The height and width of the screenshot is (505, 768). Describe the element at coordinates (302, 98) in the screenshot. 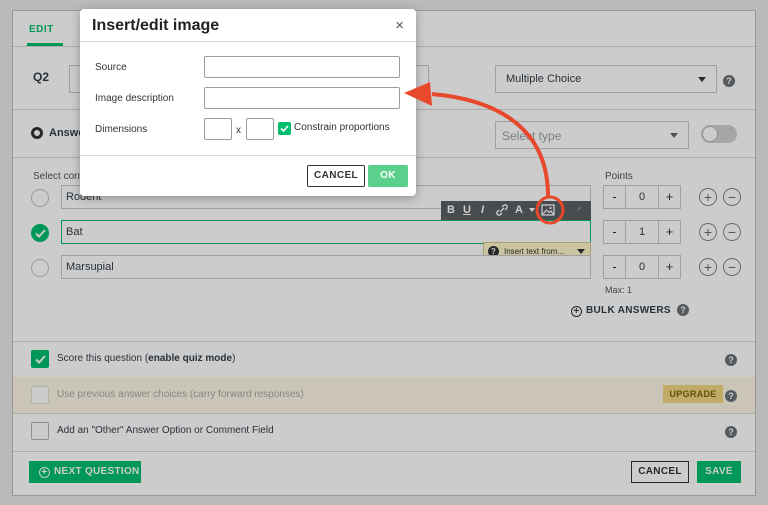

I see `image-description-input` at that location.